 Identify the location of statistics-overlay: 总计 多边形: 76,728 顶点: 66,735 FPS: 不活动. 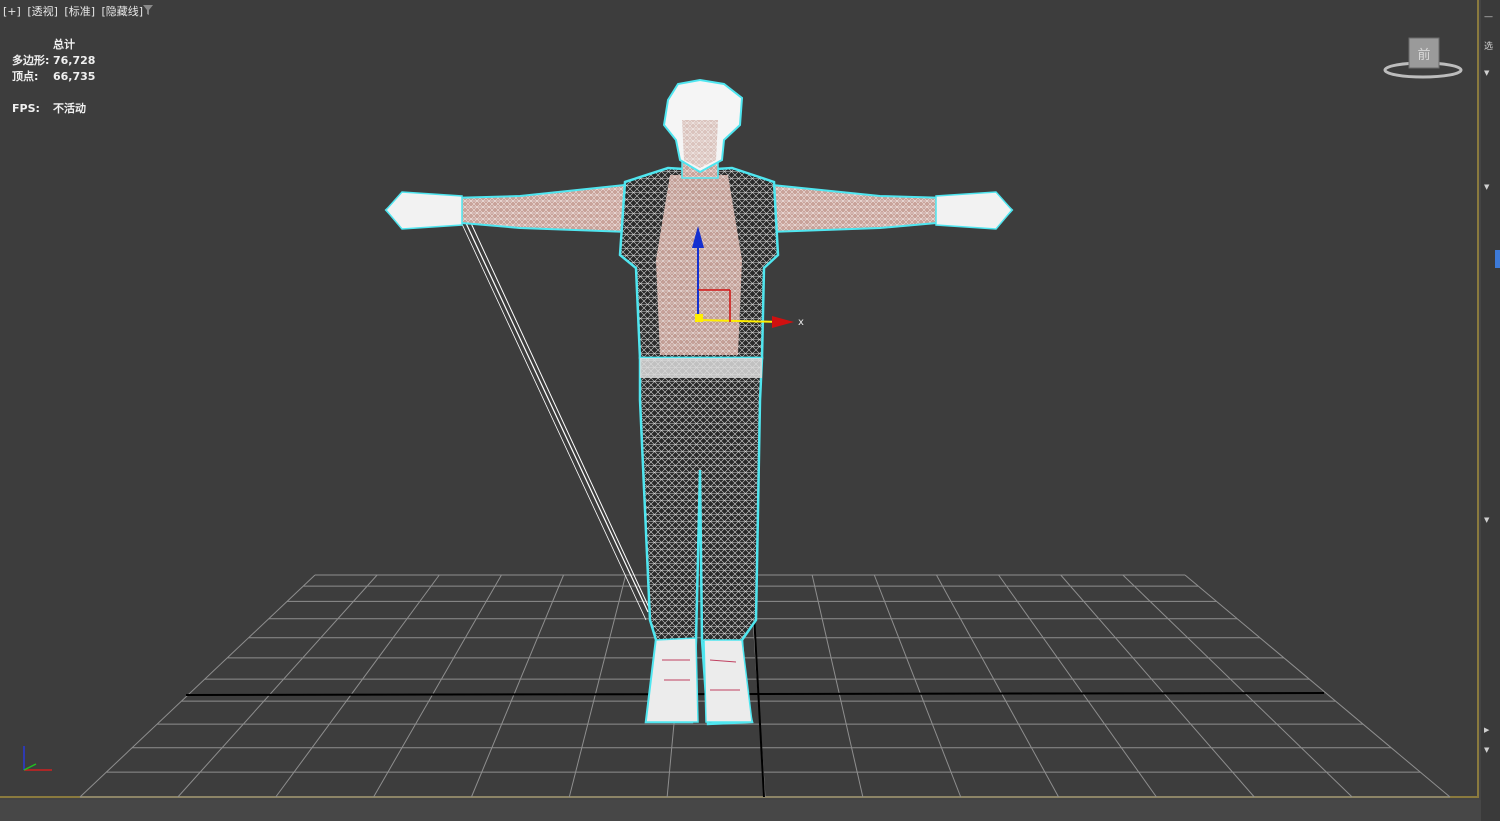
(53, 77).